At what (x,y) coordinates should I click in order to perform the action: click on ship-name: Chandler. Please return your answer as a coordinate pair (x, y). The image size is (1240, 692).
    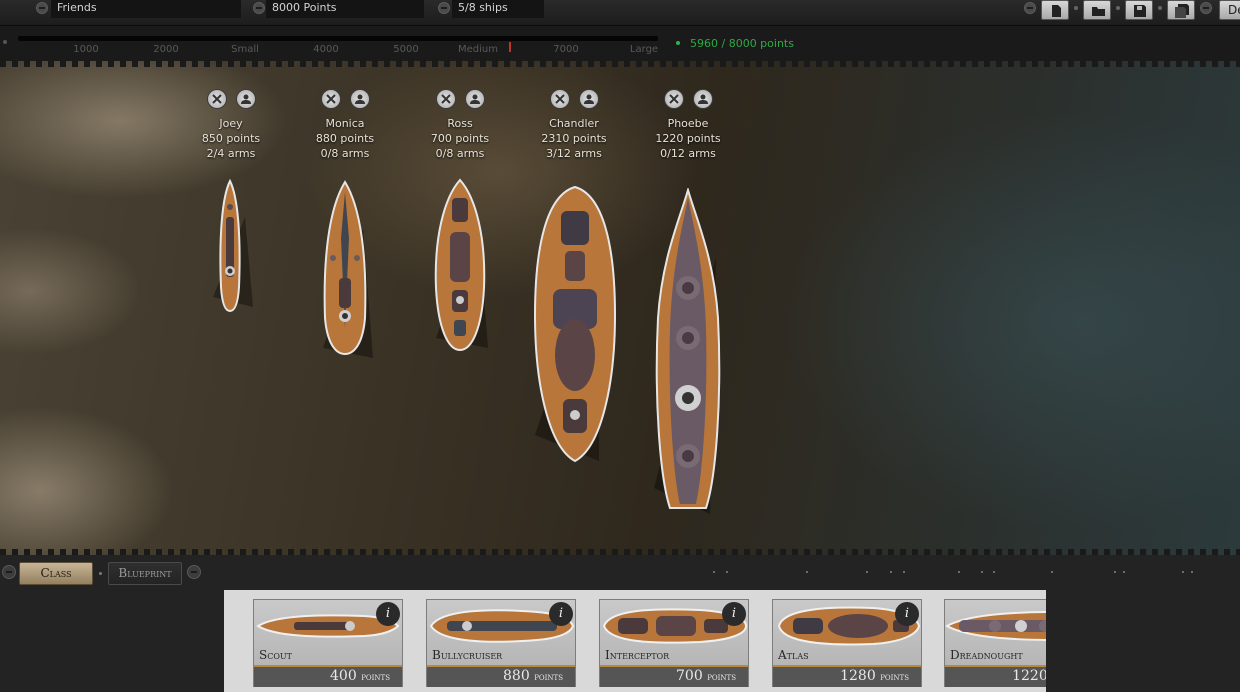
    Looking at the image, I should click on (574, 123).